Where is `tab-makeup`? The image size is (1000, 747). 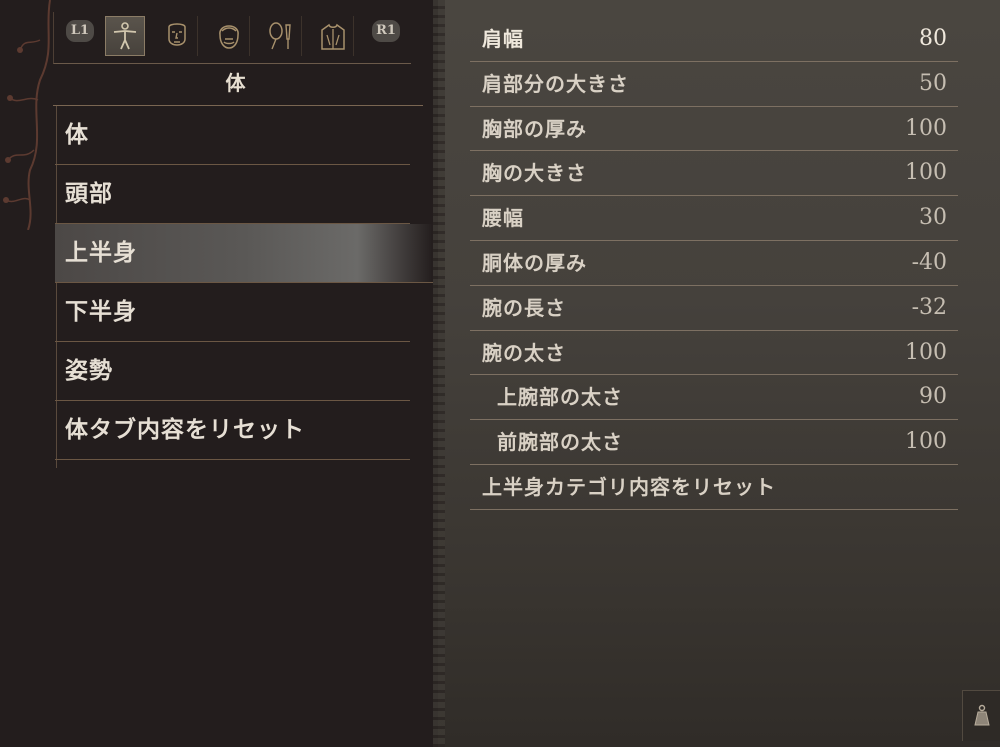
tab-makeup is located at coordinates (281, 36).